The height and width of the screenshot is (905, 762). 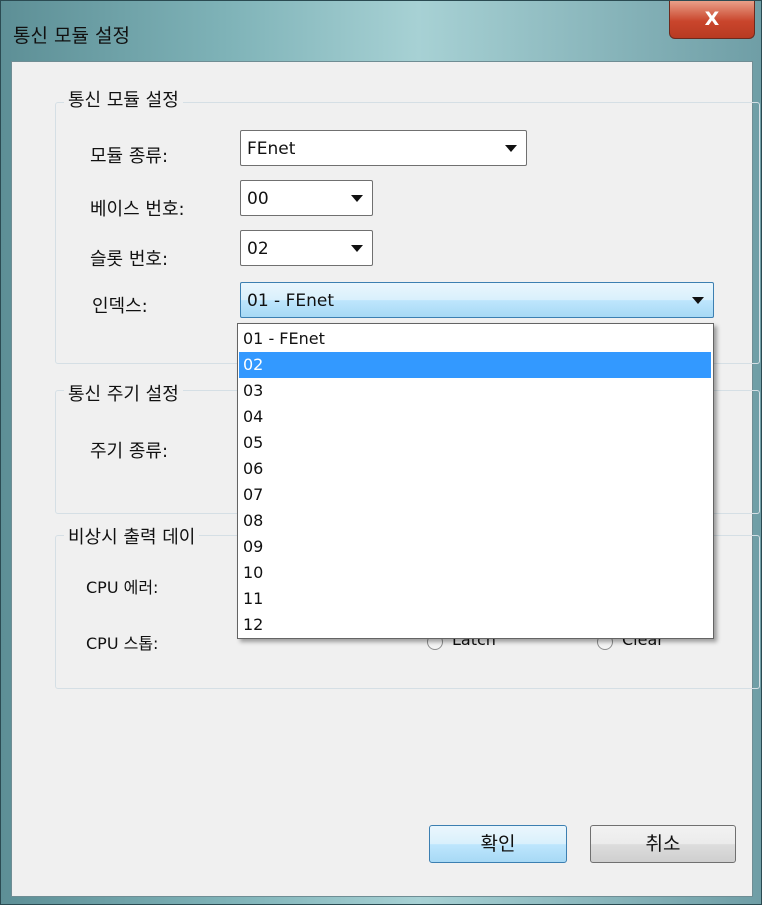 I want to click on dropdown-option: 12, so click(x=475, y=625).